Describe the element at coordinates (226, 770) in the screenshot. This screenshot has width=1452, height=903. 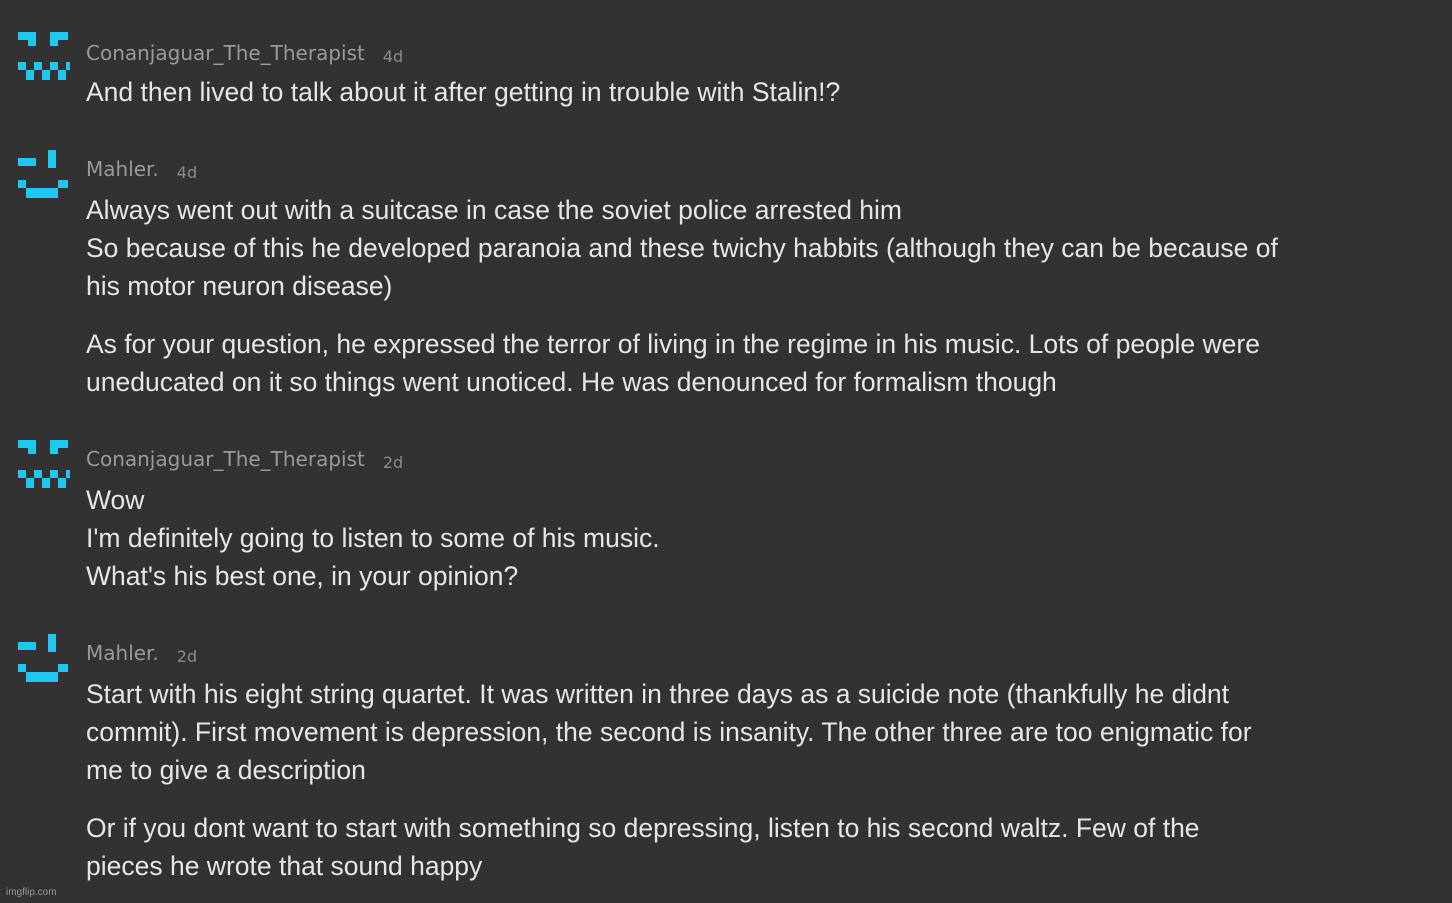
I see `comment-text-line: me to give a description` at that location.